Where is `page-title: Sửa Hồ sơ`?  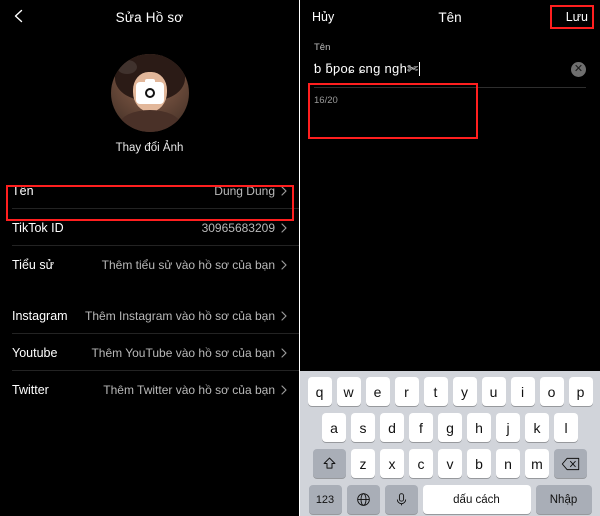
page-title: Sửa Hồ sơ is located at coordinates (149, 17).